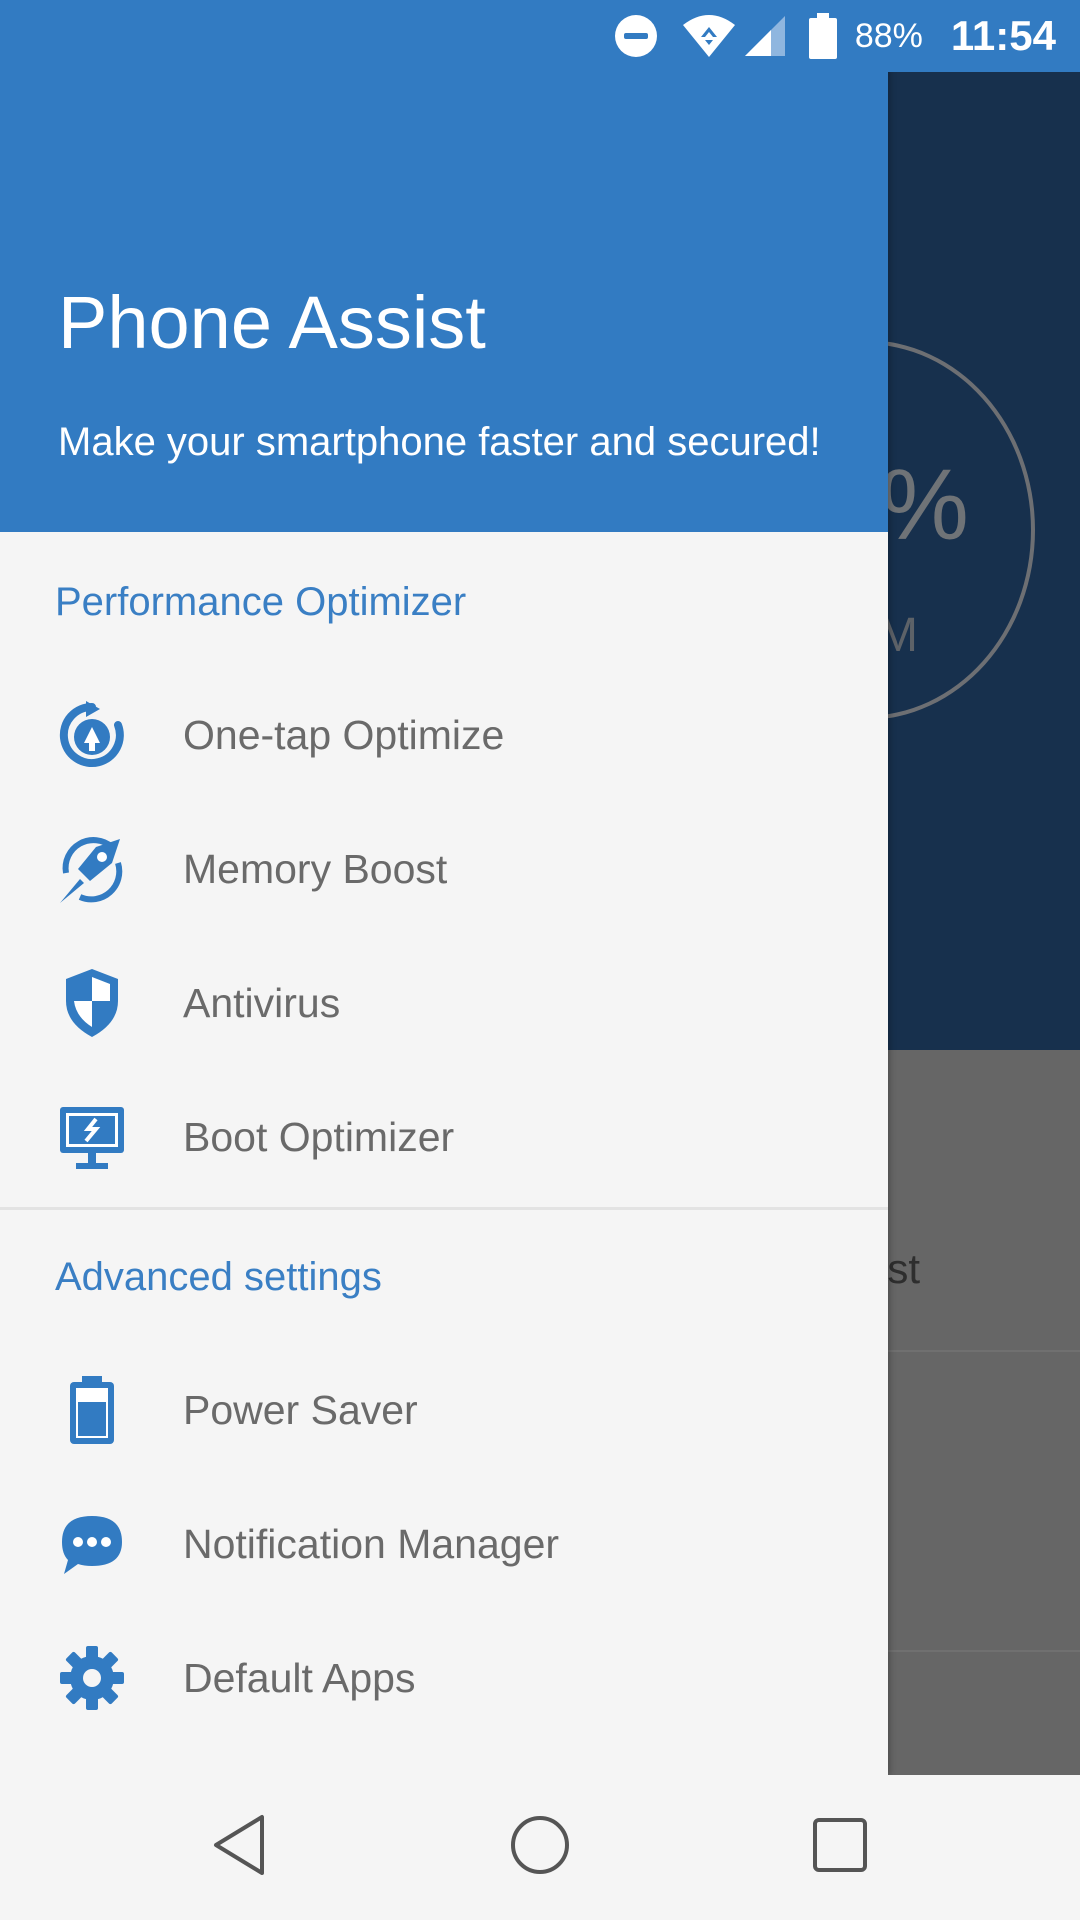 This screenshot has width=1080, height=1920. What do you see at coordinates (636, 36) in the screenshot?
I see `do-not-disturb-icon` at bounding box center [636, 36].